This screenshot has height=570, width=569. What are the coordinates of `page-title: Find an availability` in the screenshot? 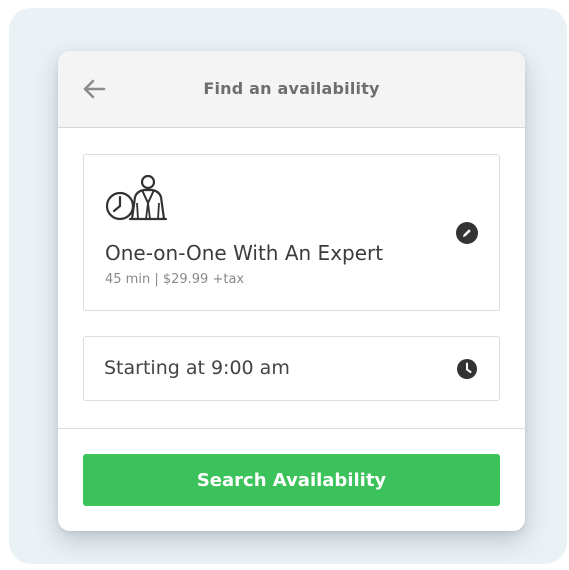 It's located at (291, 88).